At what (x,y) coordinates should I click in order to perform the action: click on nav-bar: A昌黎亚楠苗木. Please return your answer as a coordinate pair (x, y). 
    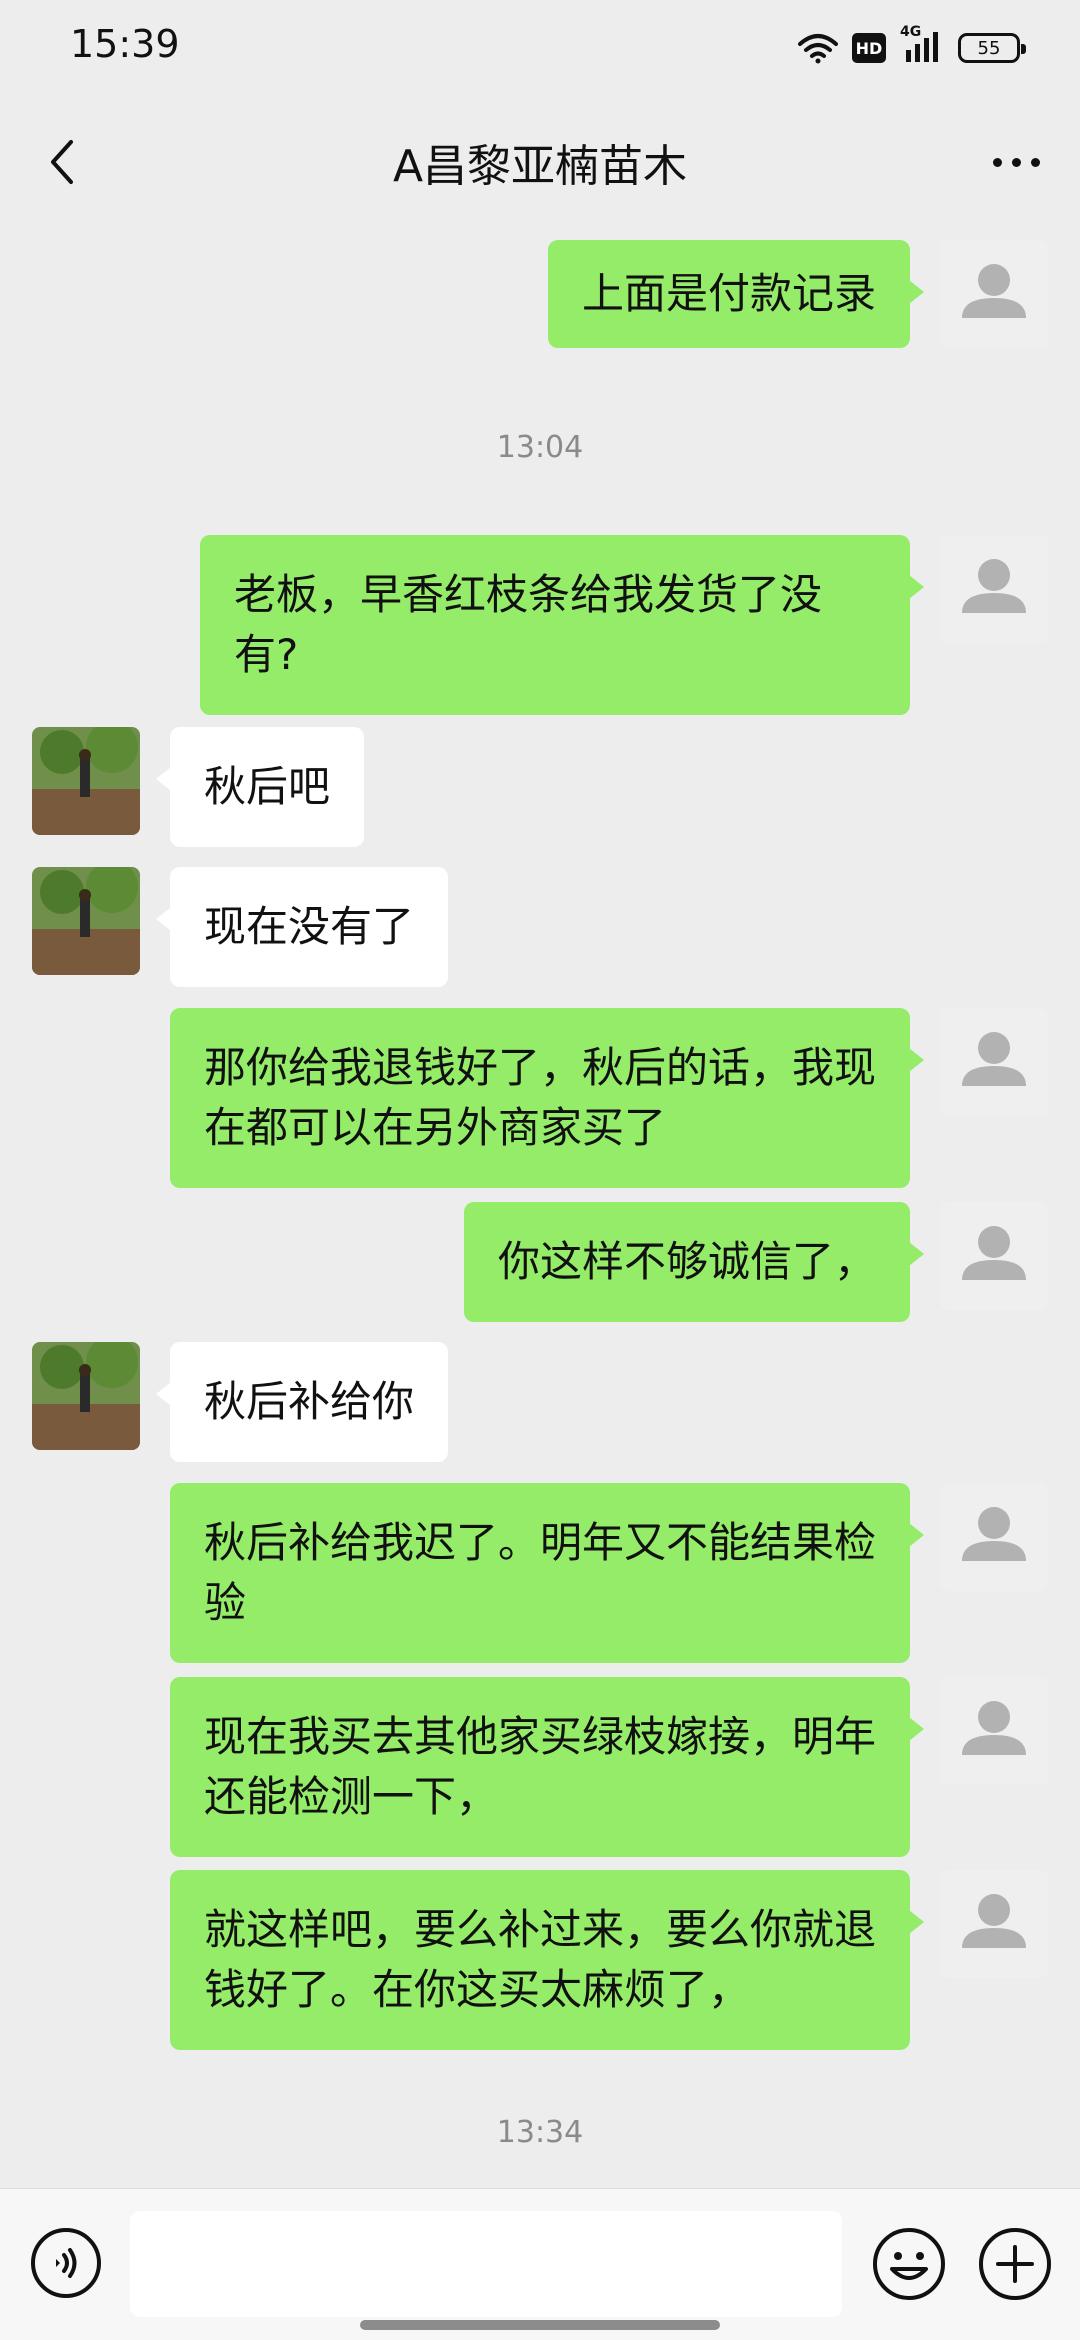
    Looking at the image, I should click on (540, 163).